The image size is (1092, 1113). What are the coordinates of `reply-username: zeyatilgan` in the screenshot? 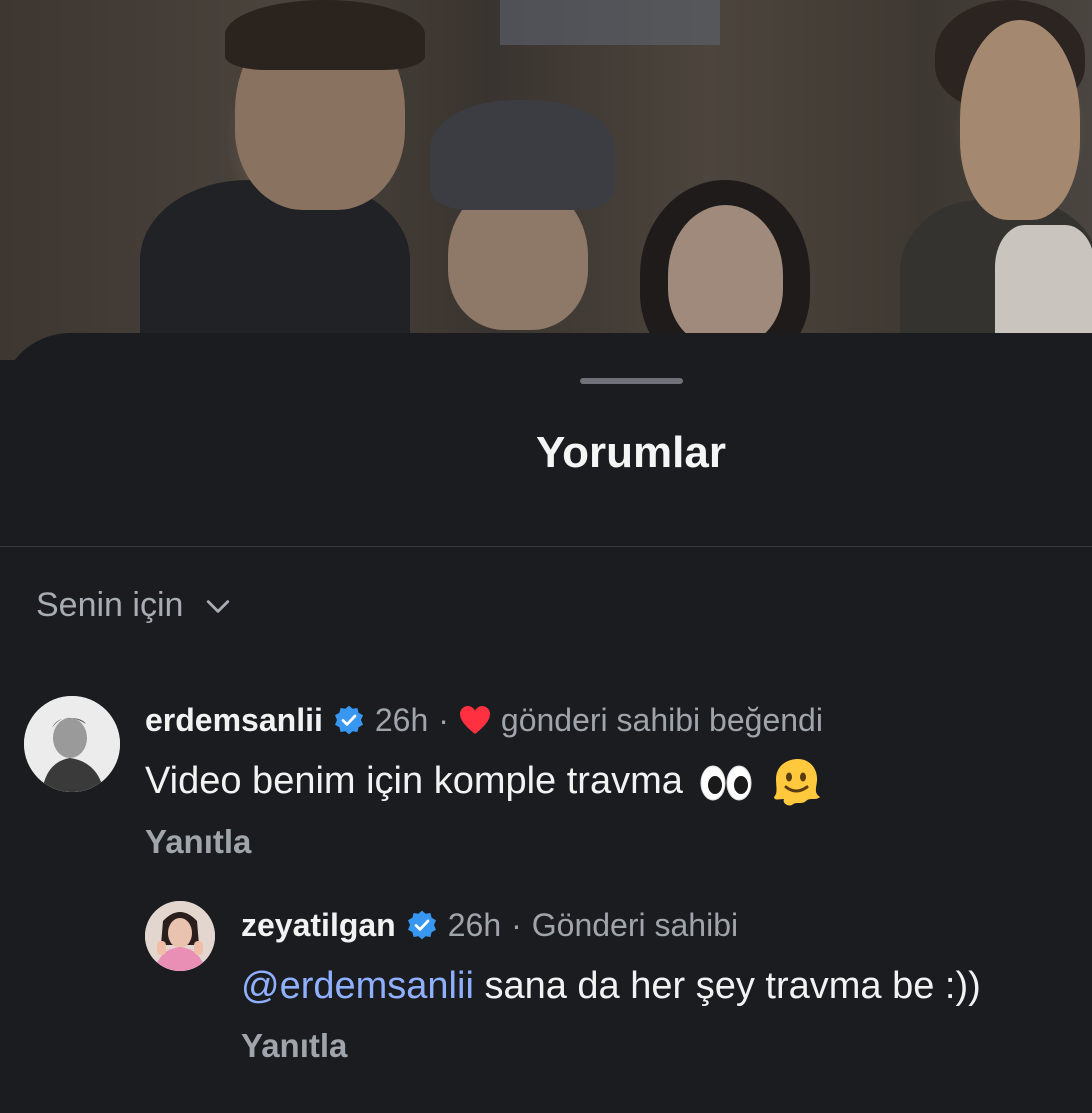 It's located at (318, 925).